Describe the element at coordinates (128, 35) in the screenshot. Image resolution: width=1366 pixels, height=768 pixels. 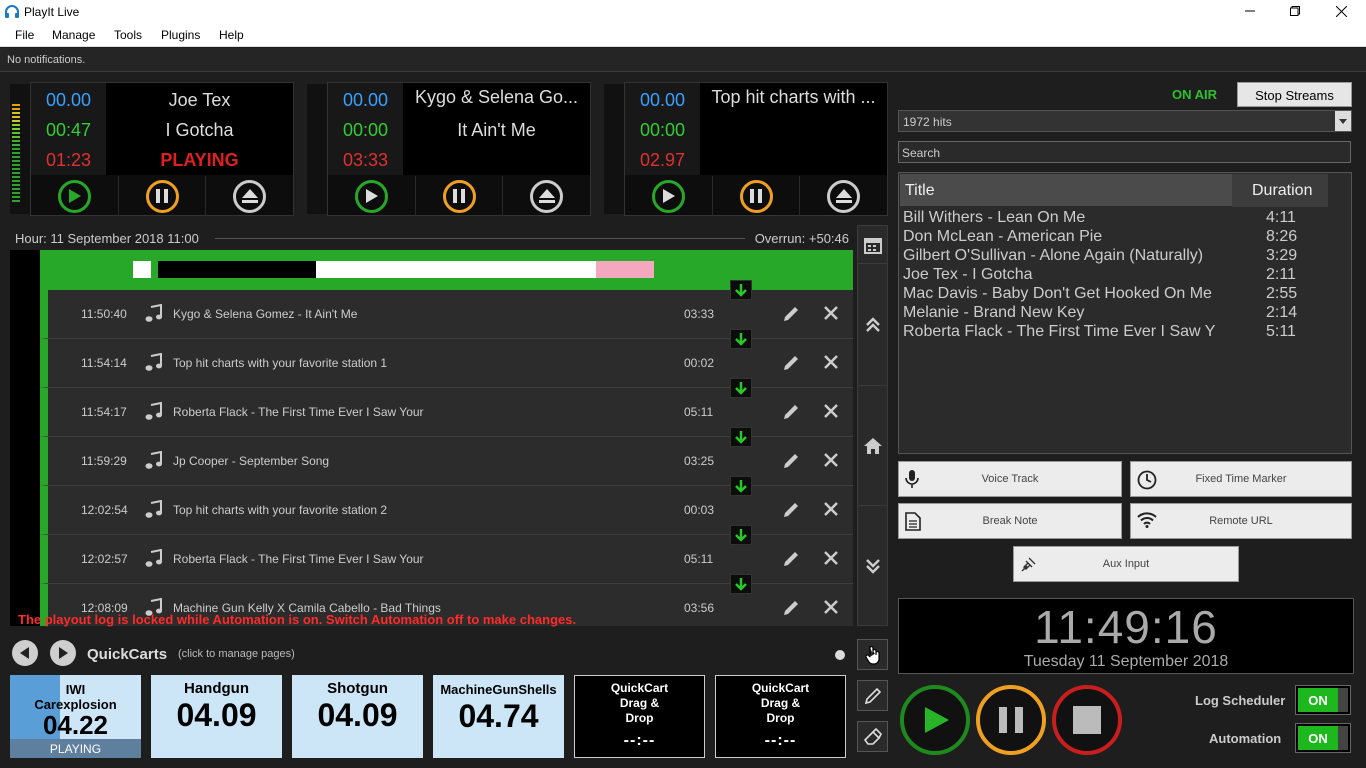
I see `menu-tools: Tools` at that location.